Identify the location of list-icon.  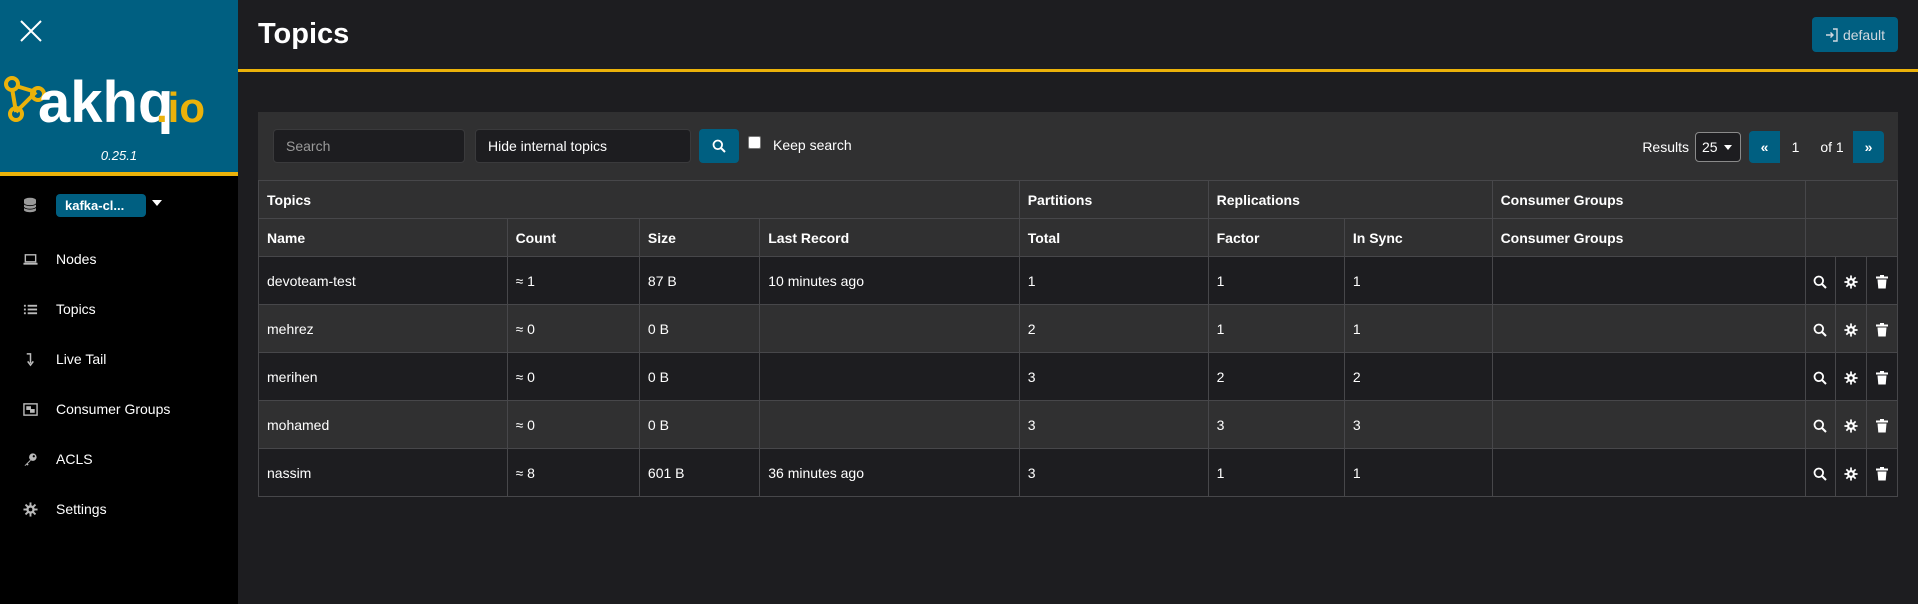
(30, 309).